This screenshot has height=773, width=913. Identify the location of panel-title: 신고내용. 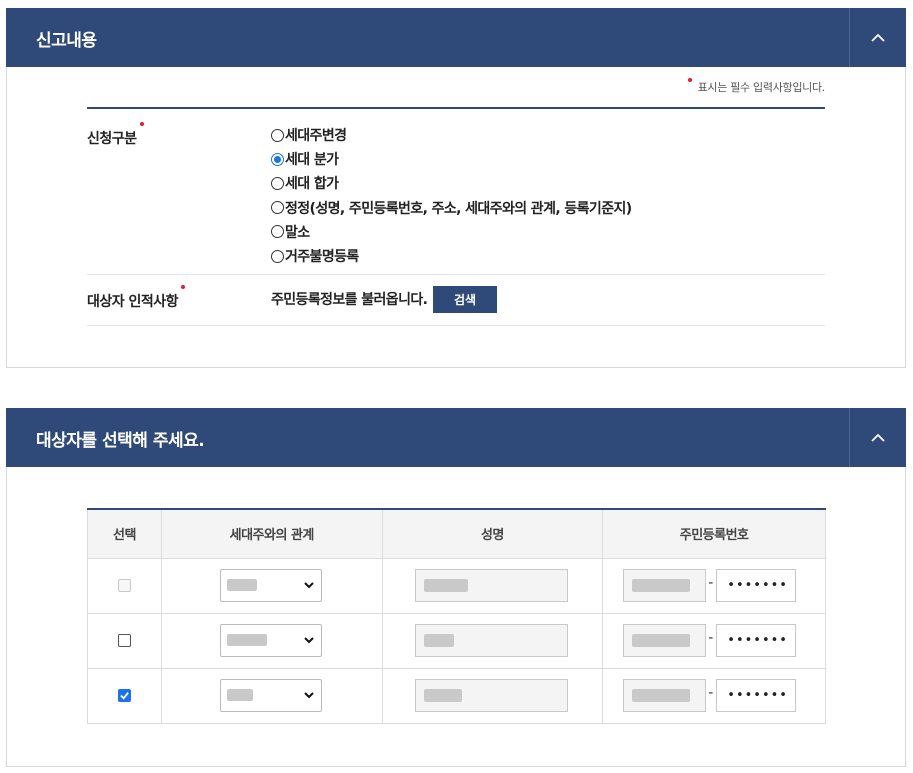
(66, 41).